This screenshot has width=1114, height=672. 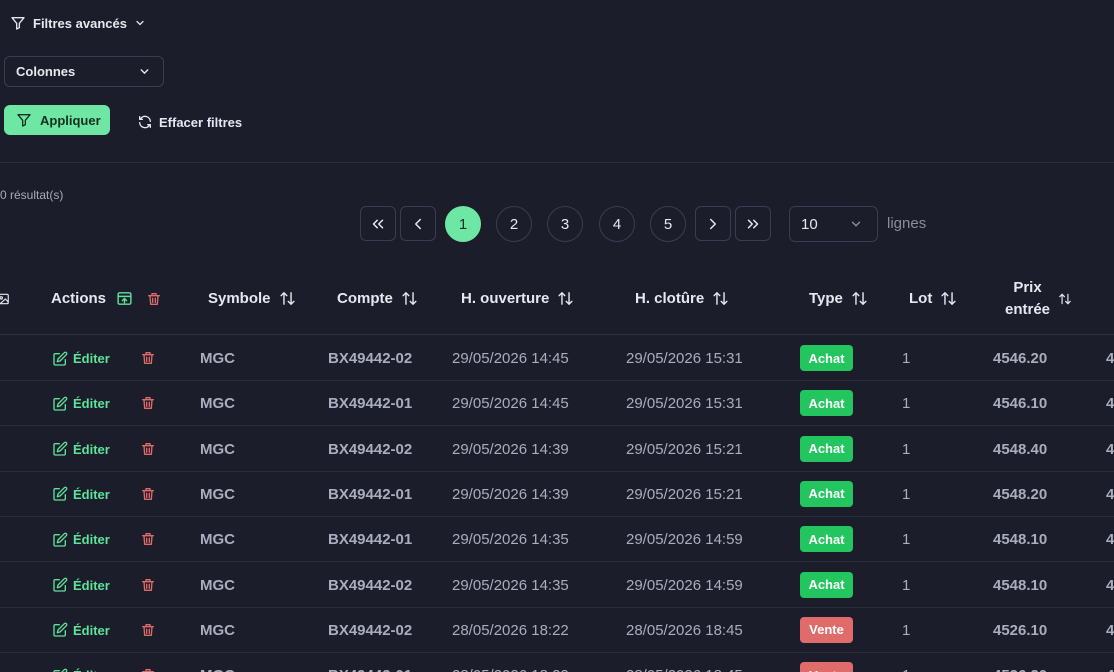 What do you see at coordinates (57, 120) in the screenshot?
I see `apply-button: Appliquer` at bounding box center [57, 120].